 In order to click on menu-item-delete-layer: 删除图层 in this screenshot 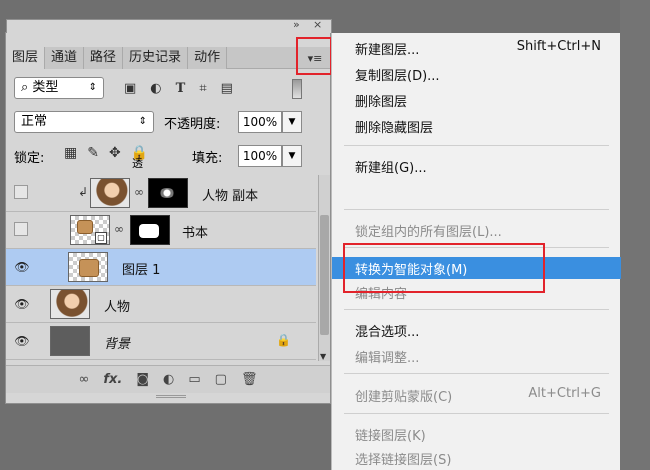, I will do `click(476, 100)`.